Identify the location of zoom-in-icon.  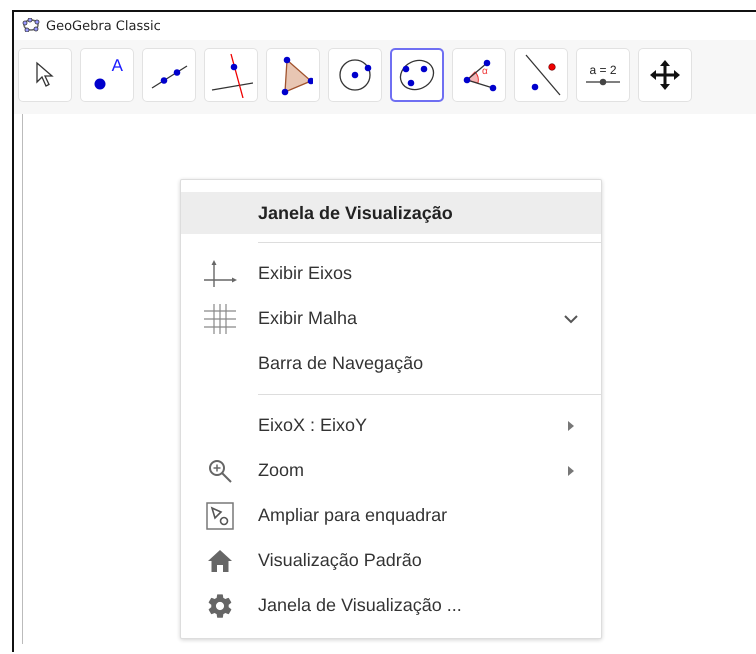
(219, 471).